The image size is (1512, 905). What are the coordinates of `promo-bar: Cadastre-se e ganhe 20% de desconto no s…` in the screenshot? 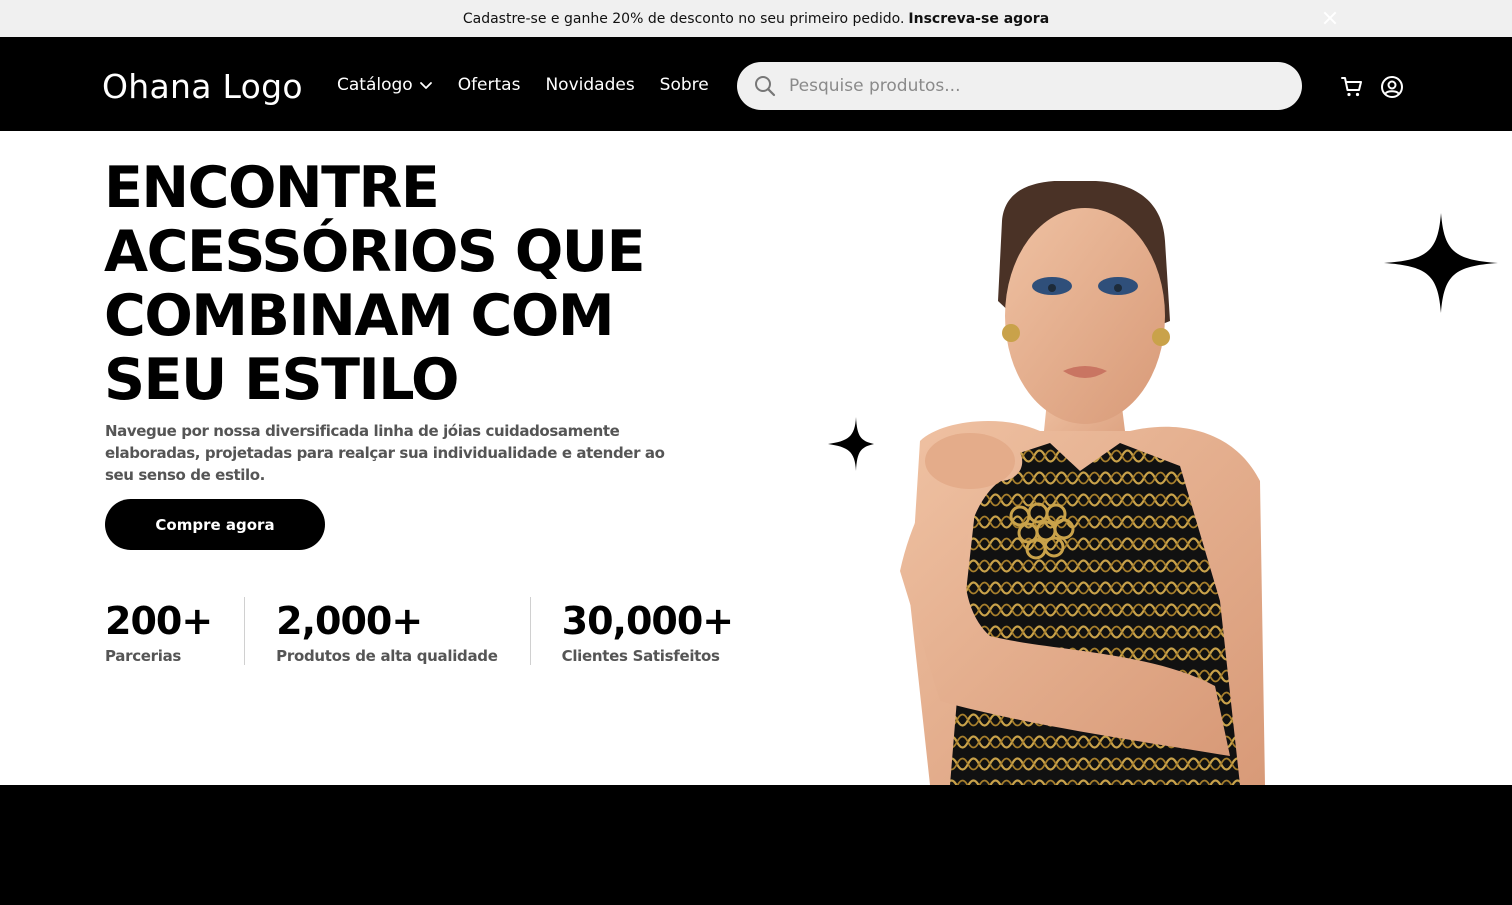 It's located at (756, 18).